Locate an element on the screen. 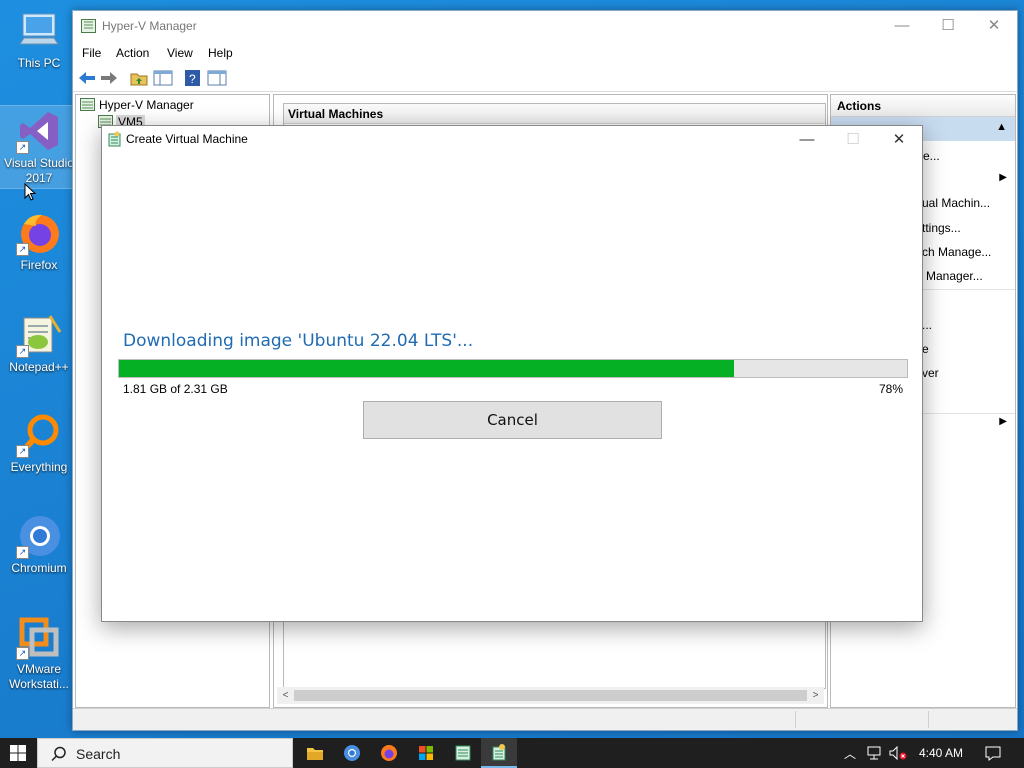  visual-studio-icon: ↗ is located at coordinates (39, 131).